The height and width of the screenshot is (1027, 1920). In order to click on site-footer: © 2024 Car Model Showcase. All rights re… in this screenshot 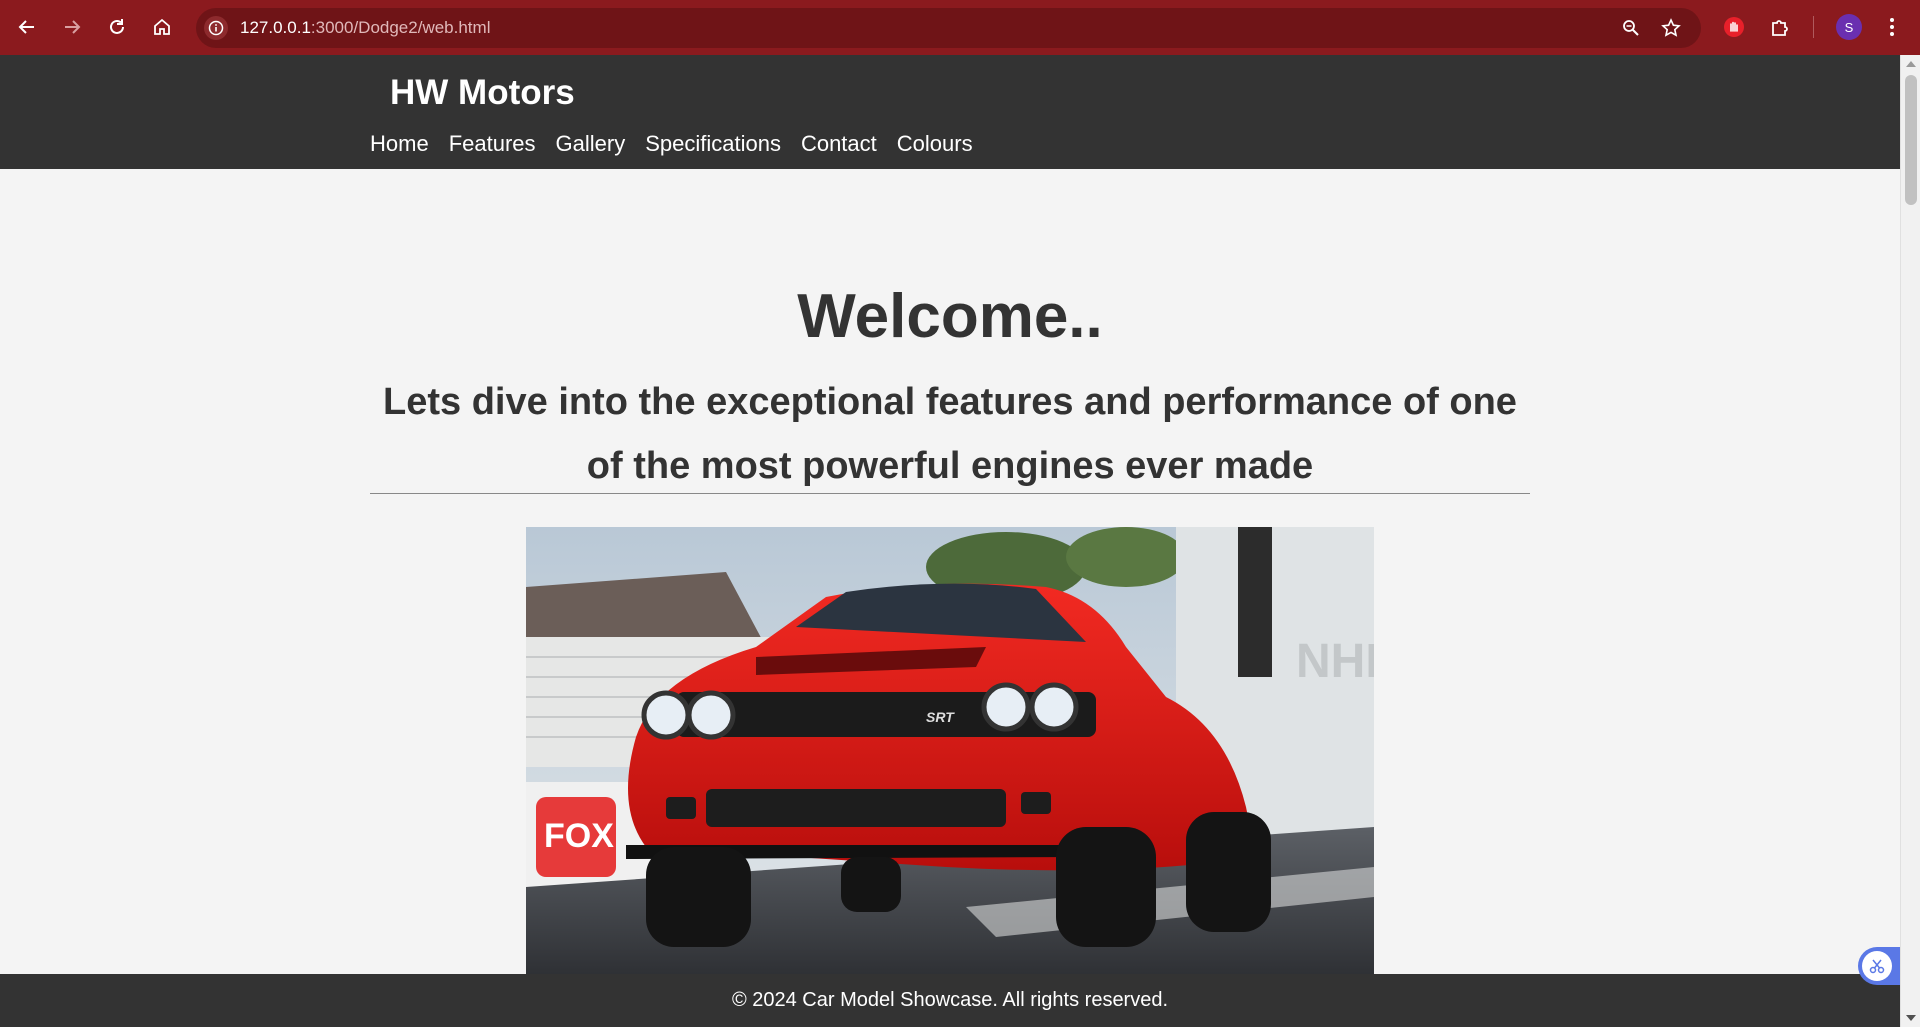, I will do `click(950, 1000)`.